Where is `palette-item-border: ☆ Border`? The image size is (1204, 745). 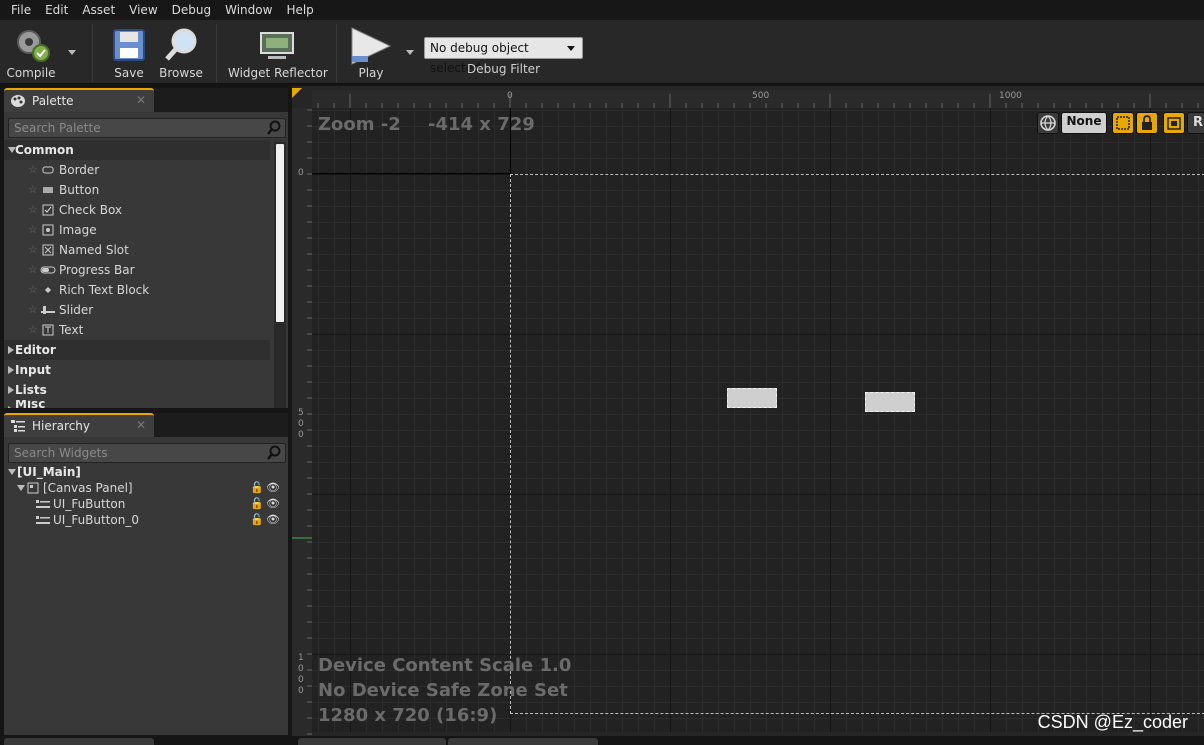 palette-item-border: ☆ Border is located at coordinates (137, 170).